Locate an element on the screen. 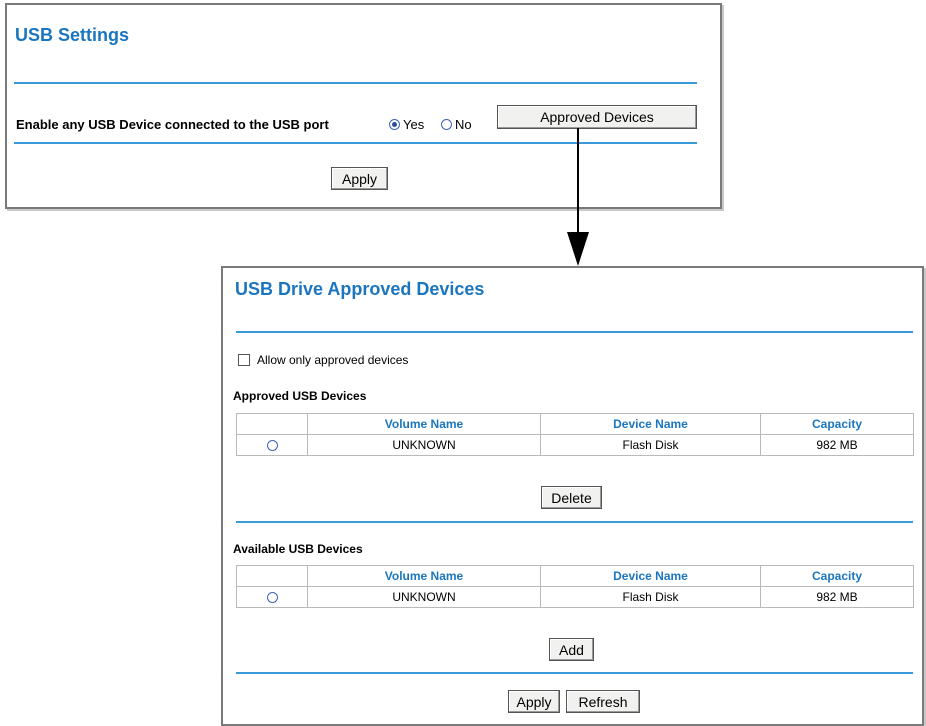  divider-title is located at coordinates (574, 332).